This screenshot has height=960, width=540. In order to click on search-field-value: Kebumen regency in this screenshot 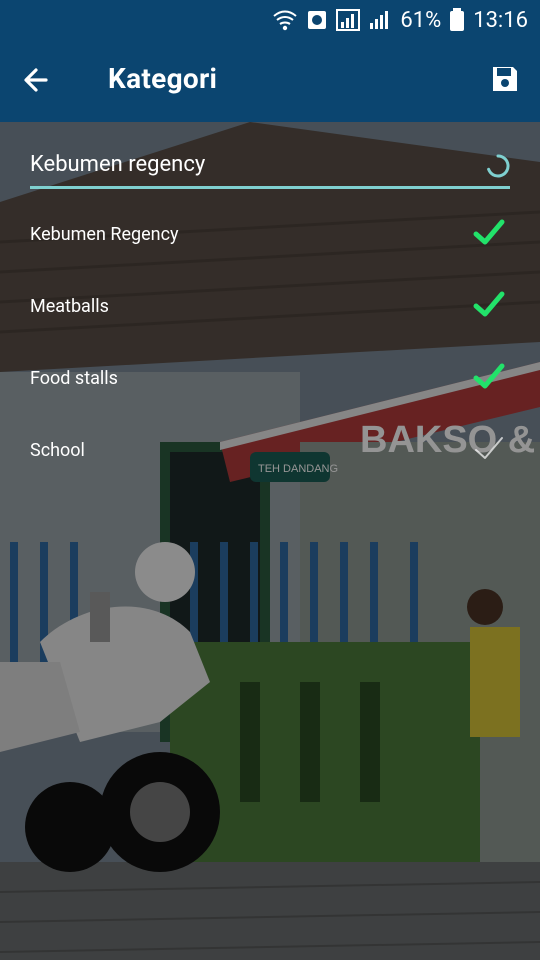, I will do `click(118, 164)`.